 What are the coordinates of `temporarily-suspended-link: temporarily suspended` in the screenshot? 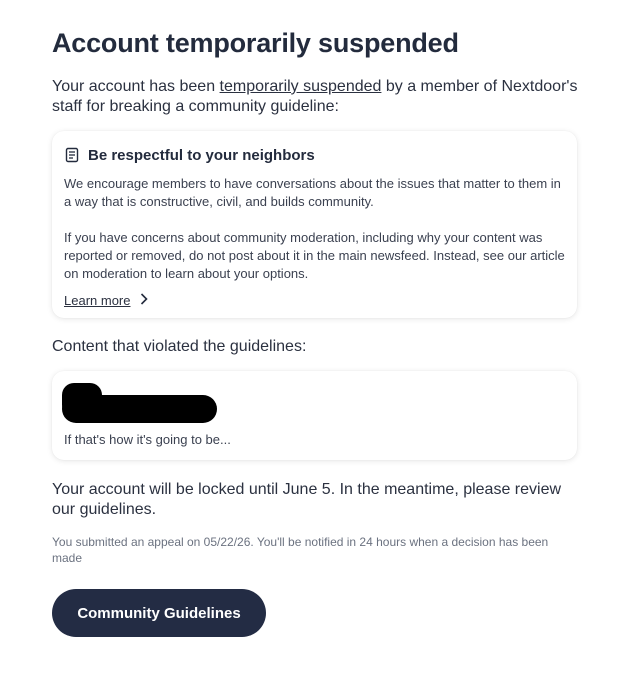 It's located at (301, 86).